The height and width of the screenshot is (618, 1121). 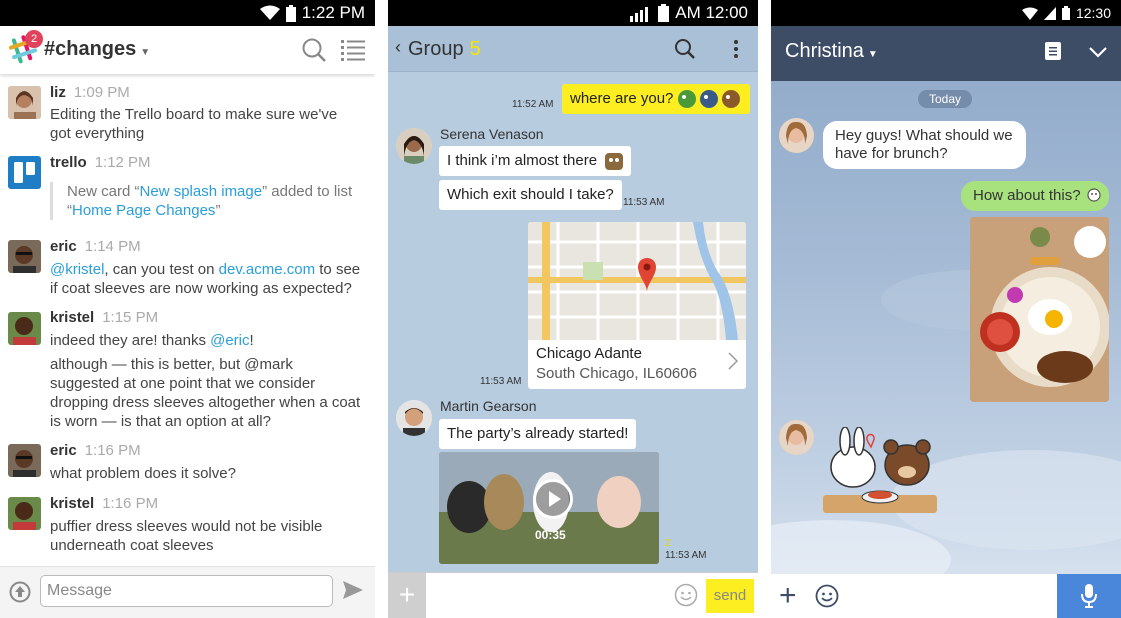 What do you see at coordinates (143, 210) in the screenshot?
I see `list-link: Home Page Changes` at bounding box center [143, 210].